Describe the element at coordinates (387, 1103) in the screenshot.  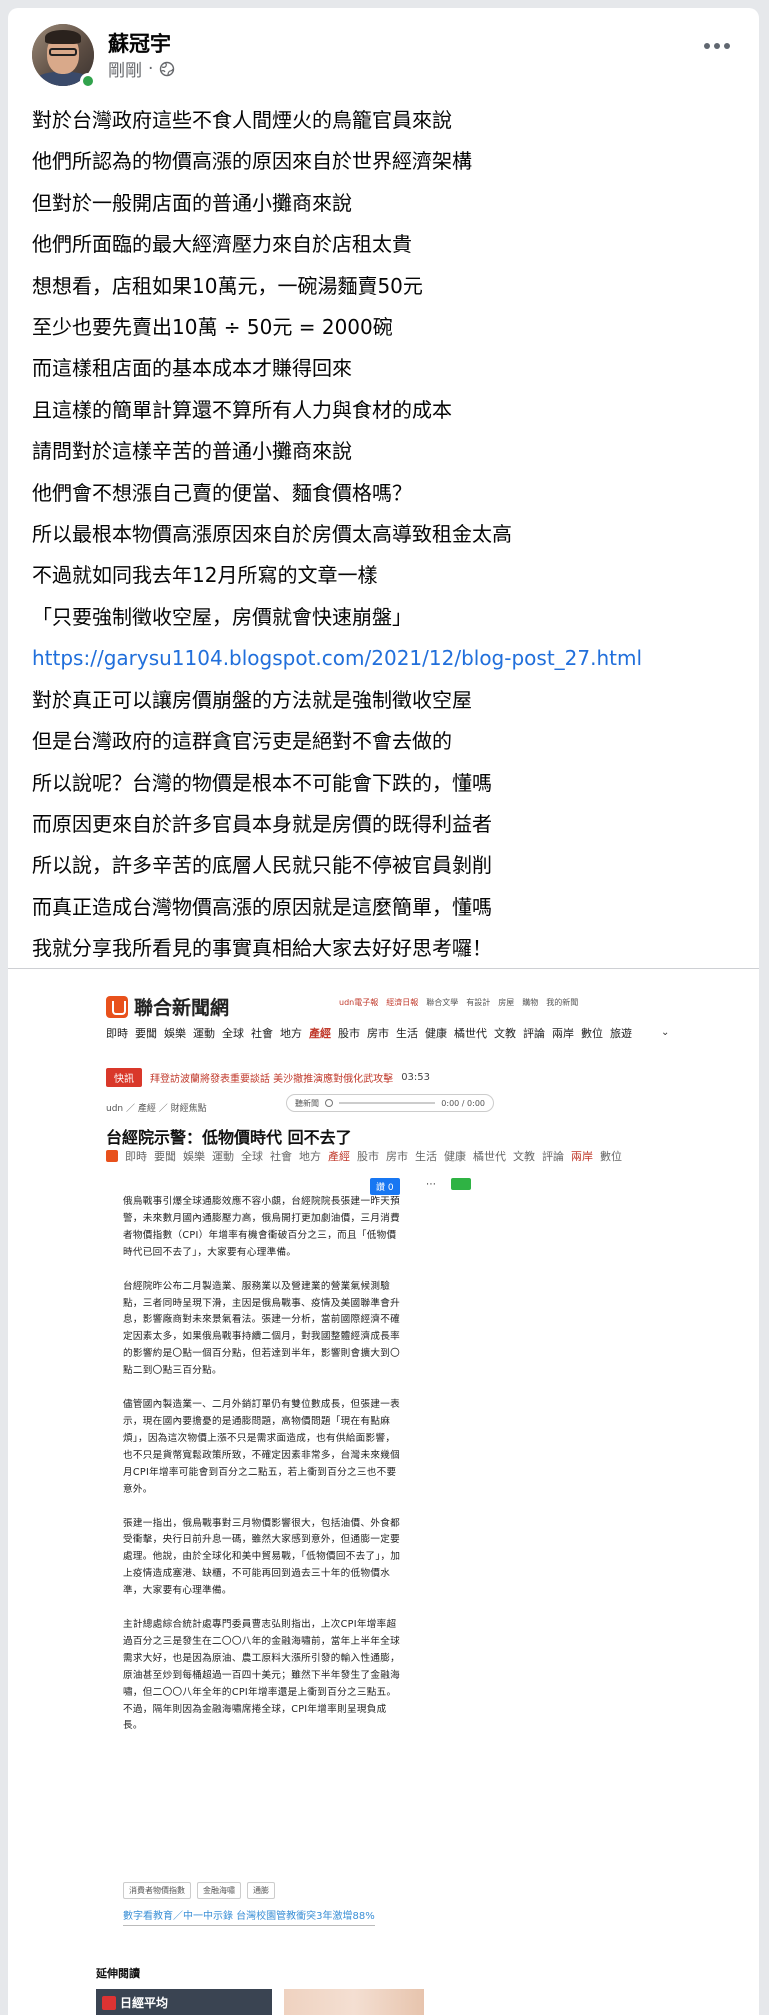
I see `audio-progress` at that location.